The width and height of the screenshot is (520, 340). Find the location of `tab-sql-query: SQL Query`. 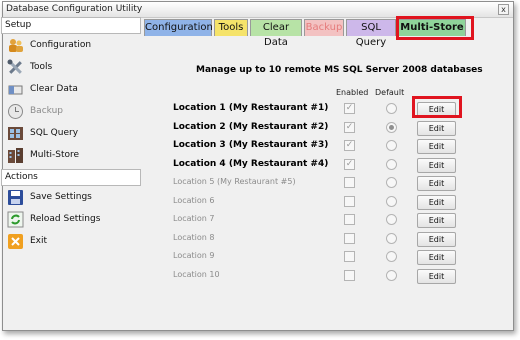

tab-sql-query: SQL Query is located at coordinates (371, 33).